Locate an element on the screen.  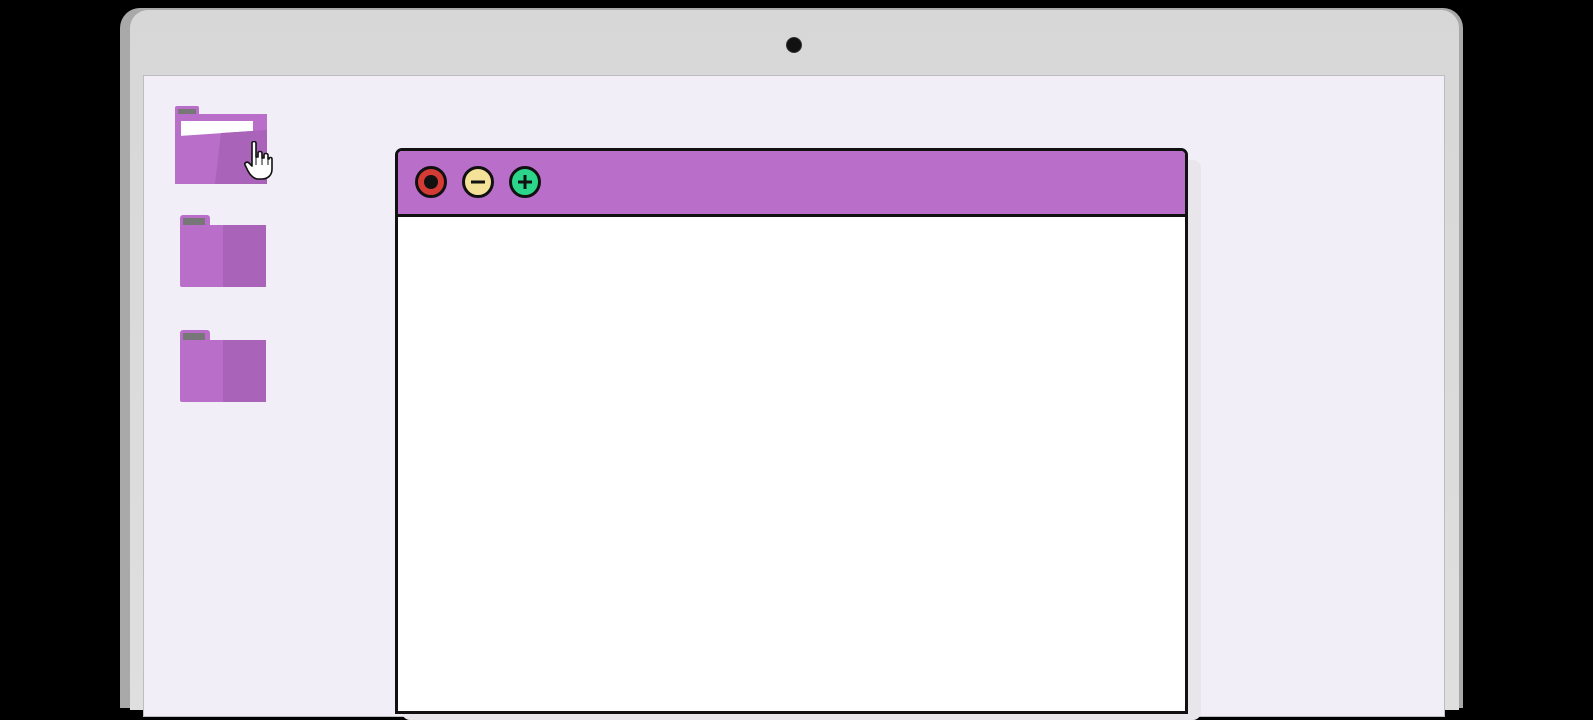
window-titlebar is located at coordinates (791, 184).